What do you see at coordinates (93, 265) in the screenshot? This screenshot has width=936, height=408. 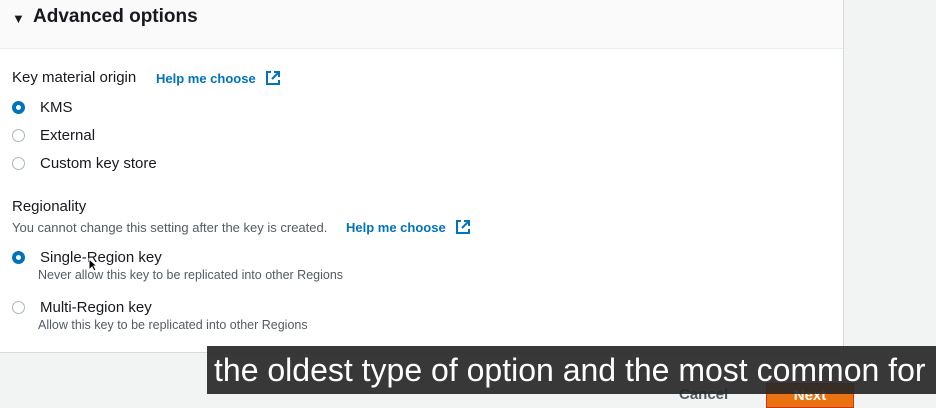 I see `mouse-cursor-icon` at bounding box center [93, 265].